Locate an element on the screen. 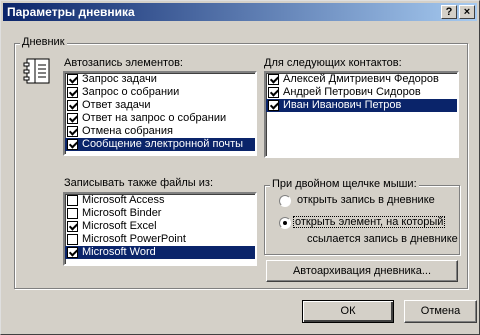 This screenshot has height=335, width=480. files-label: Записывать также файлы из: is located at coordinates (139, 183).